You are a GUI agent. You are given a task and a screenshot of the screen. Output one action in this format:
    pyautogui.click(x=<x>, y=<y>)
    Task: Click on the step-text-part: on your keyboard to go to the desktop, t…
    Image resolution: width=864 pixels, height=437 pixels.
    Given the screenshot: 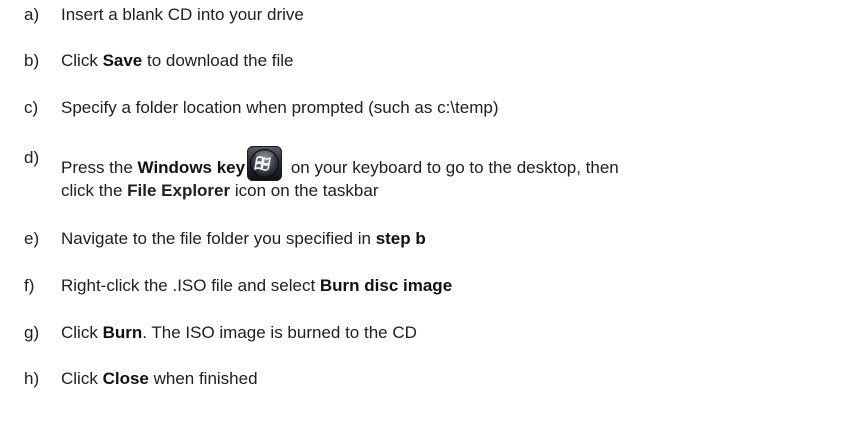 What is the action you would take?
    pyautogui.click(x=452, y=167)
    